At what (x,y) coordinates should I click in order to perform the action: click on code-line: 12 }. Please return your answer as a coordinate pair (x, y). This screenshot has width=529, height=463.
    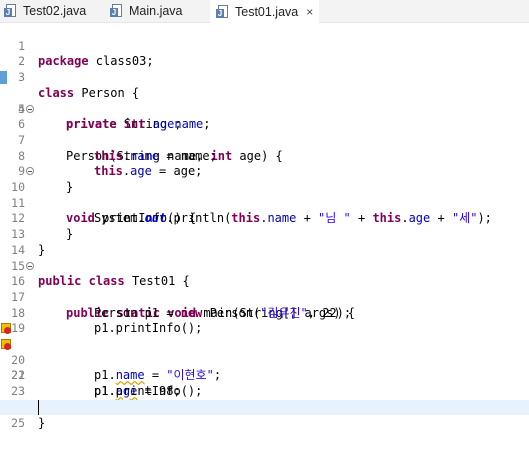
    Looking at the image, I should click on (264, 218).